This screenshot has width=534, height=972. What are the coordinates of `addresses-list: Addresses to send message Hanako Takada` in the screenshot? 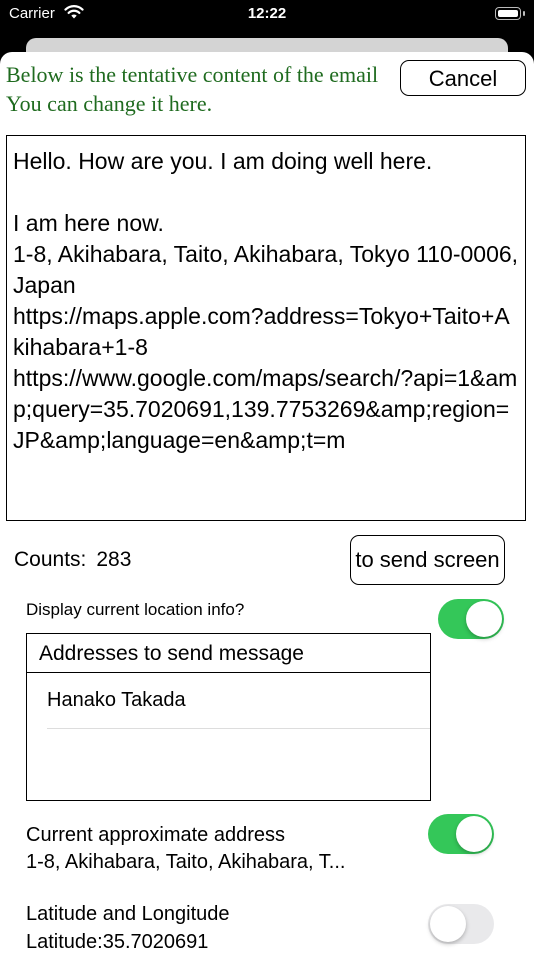 It's located at (228, 717).